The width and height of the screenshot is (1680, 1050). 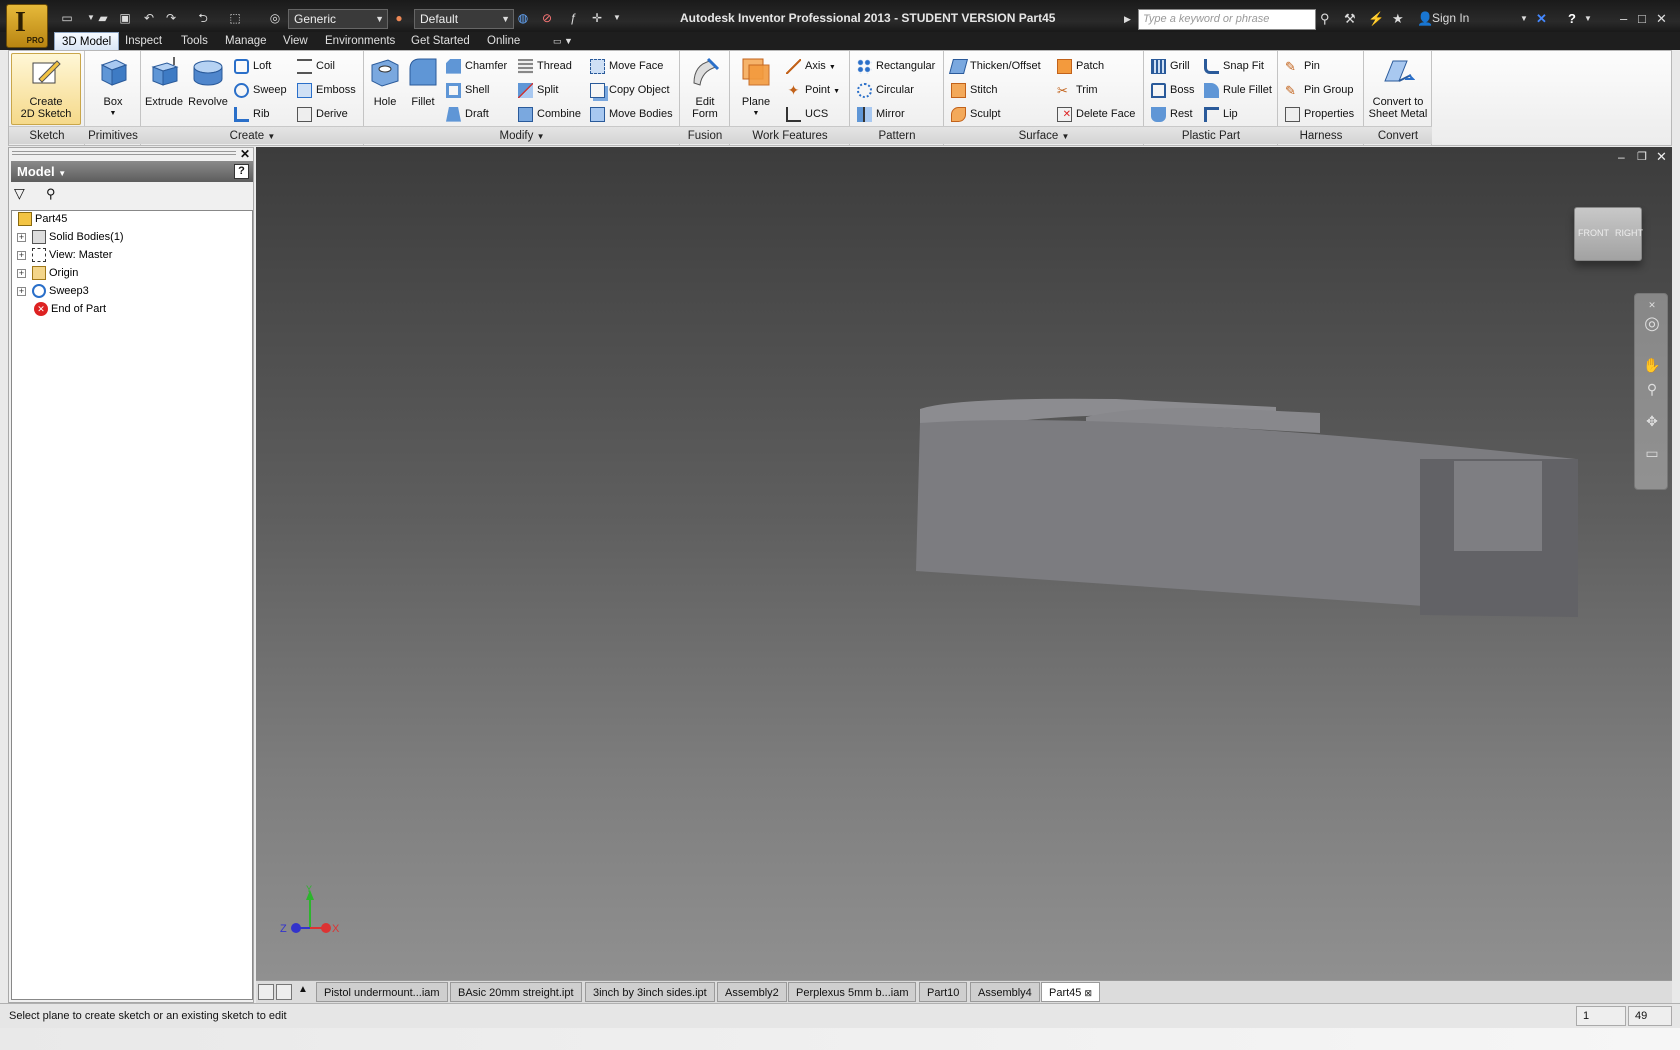 What do you see at coordinates (203, 18) in the screenshot?
I see `return-icon: ⮌` at bounding box center [203, 18].